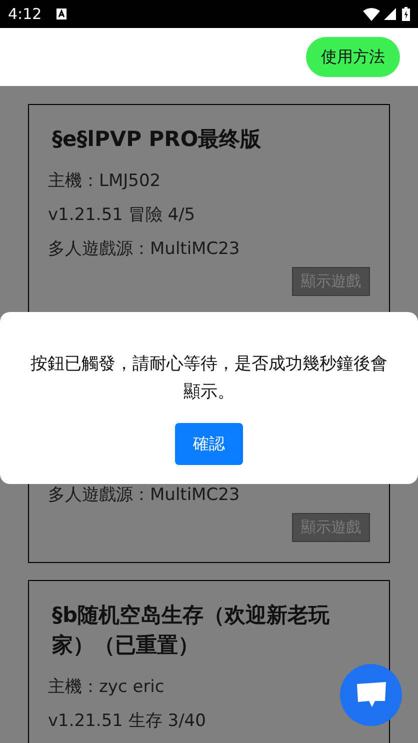 This screenshot has height=743, width=418. What do you see at coordinates (406, 14) in the screenshot?
I see `battery-icon` at bounding box center [406, 14].